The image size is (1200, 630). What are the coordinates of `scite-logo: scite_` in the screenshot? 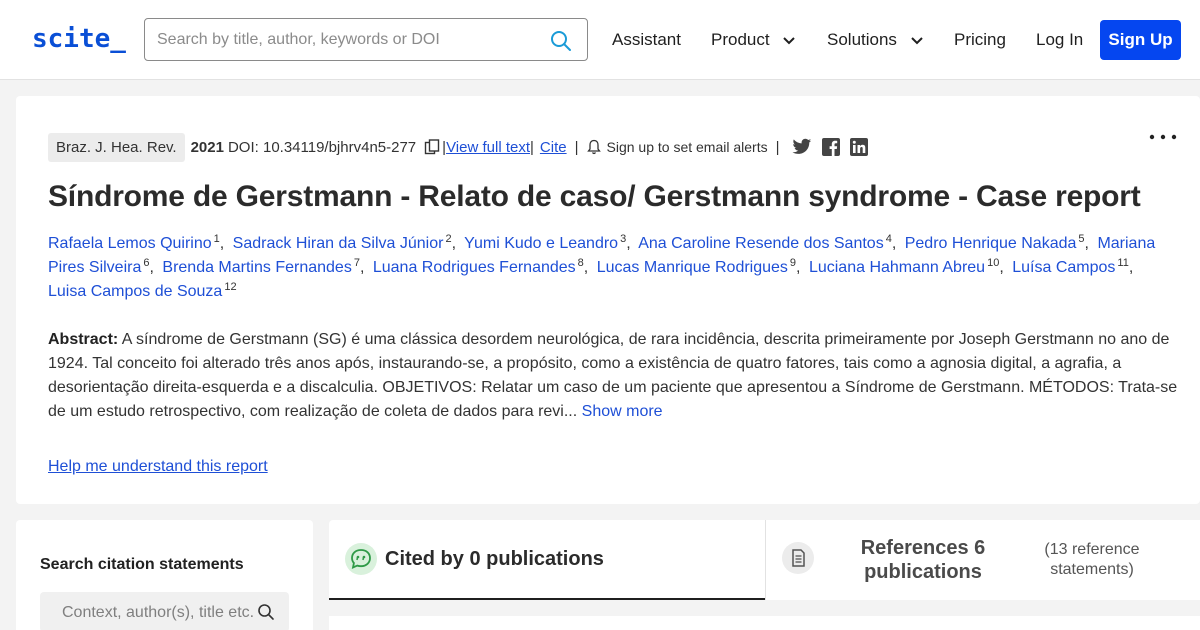 It's located at (79, 39).